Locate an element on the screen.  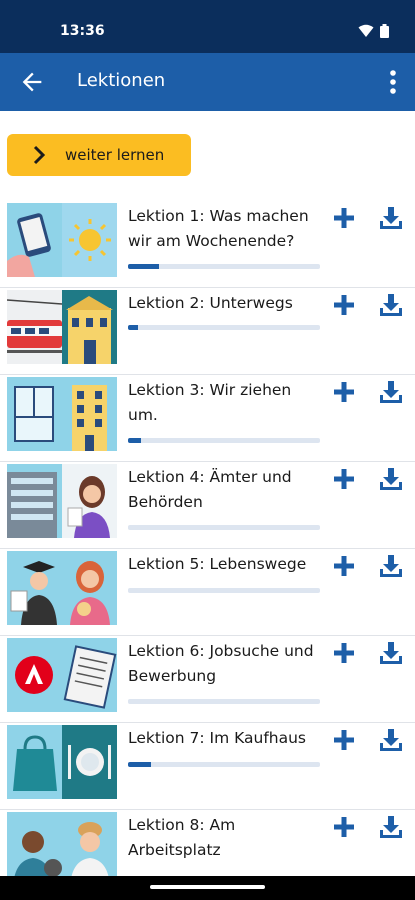
lesson-title: Lektion 7: Im Kaufhaus is located at coordinates (217, 738).